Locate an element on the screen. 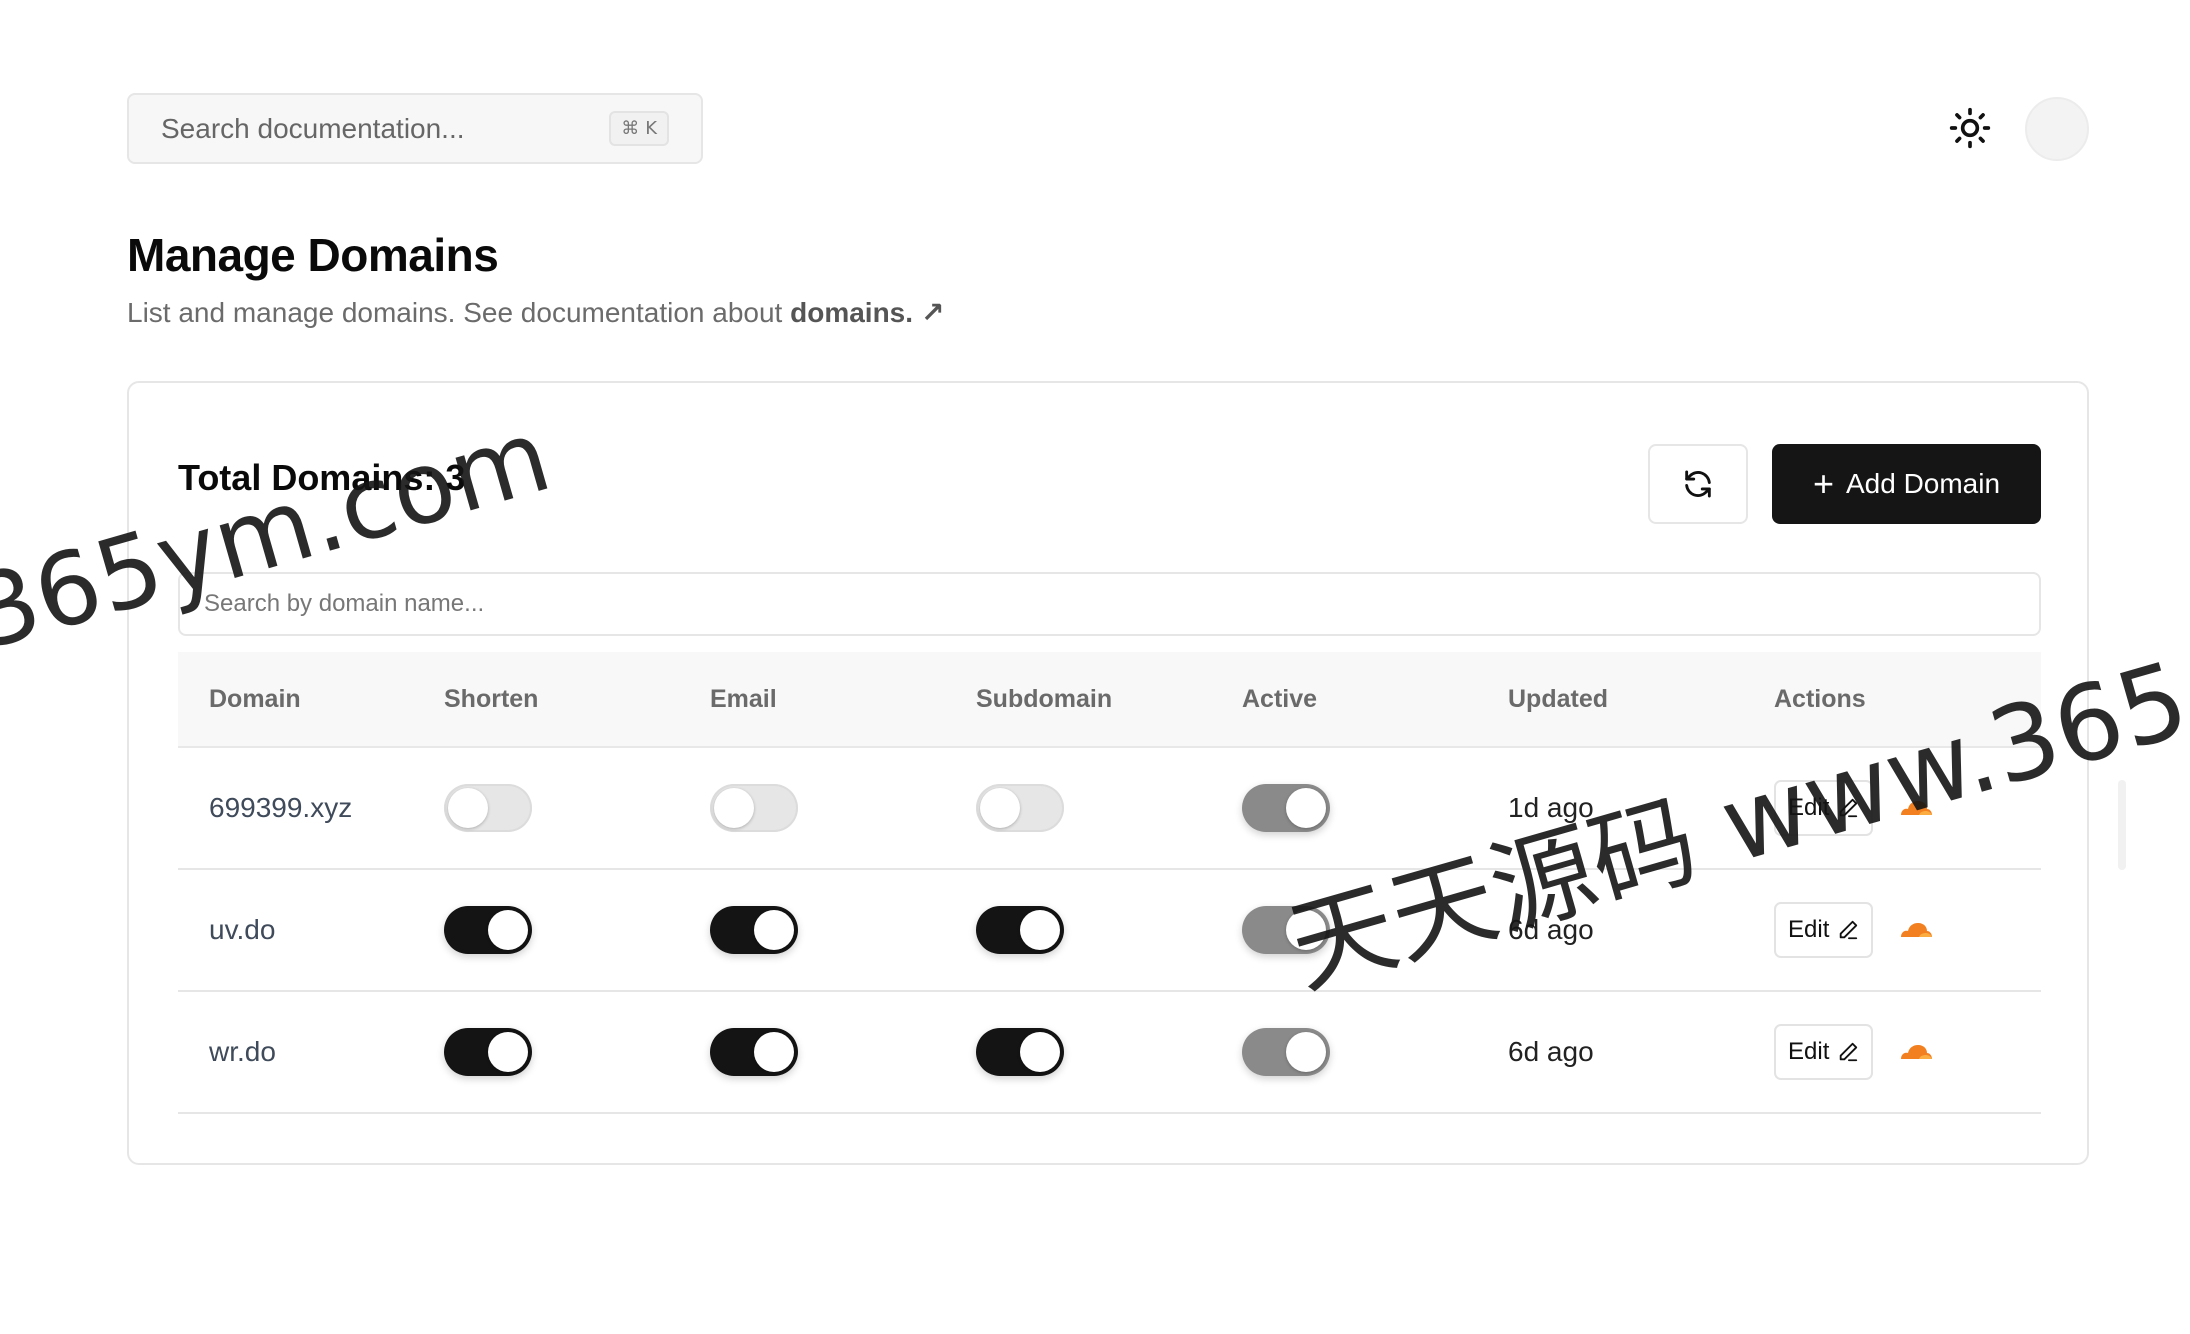  shortcut-hint: ⌘ K is located at coordinates (639, 128).